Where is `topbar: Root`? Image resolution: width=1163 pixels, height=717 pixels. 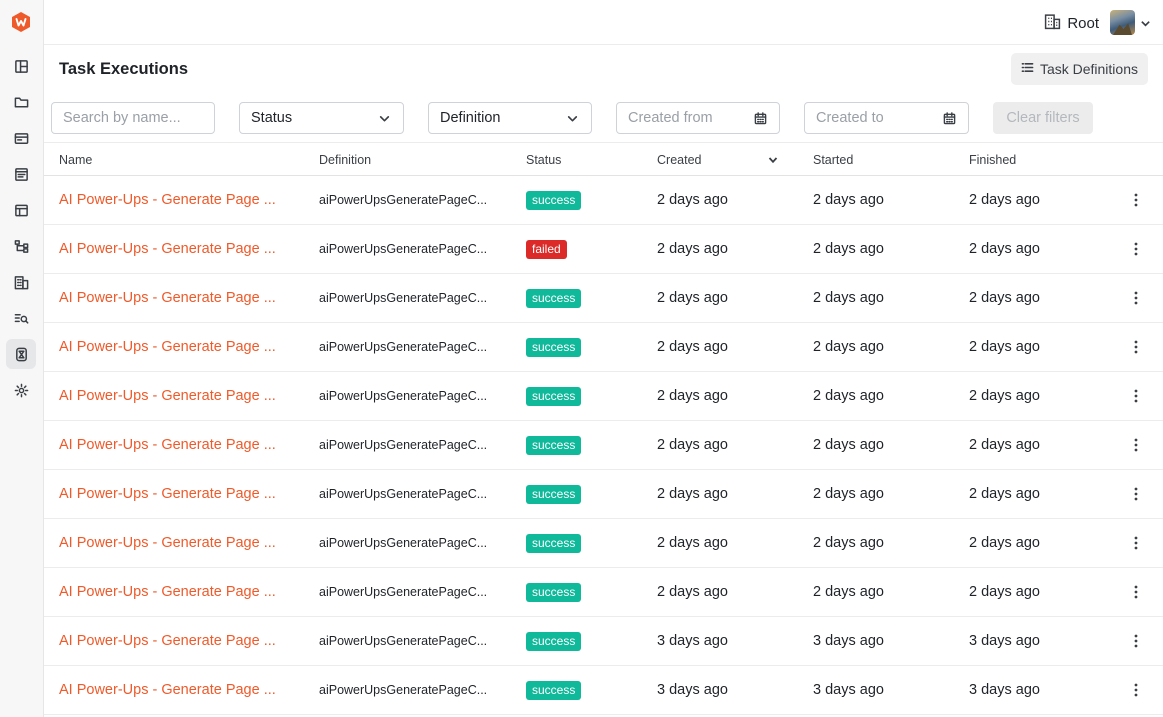 topbar: Root is located at coordinates (603, 22).